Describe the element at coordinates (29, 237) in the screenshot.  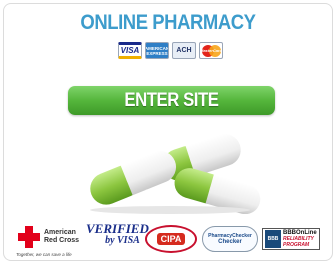
I see `red-cross-icon` at that location.